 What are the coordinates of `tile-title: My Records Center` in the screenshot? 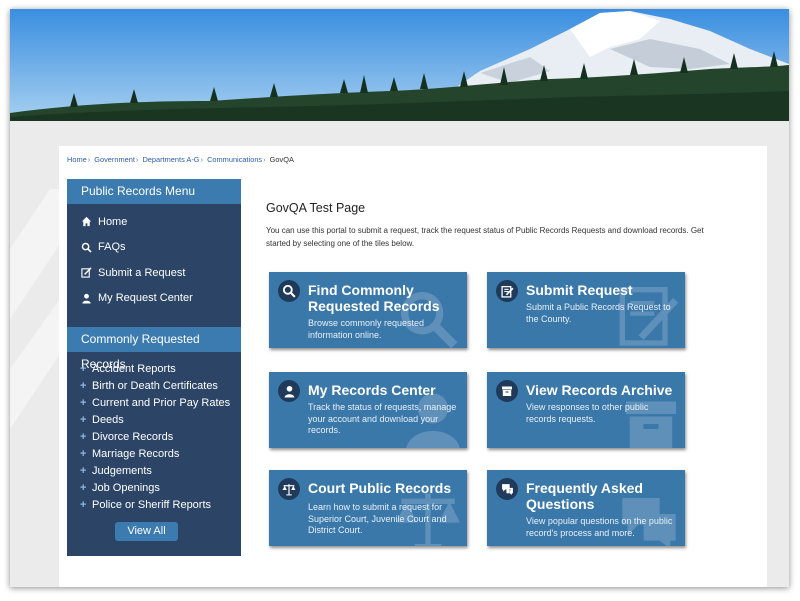 It's located at (372, 390).